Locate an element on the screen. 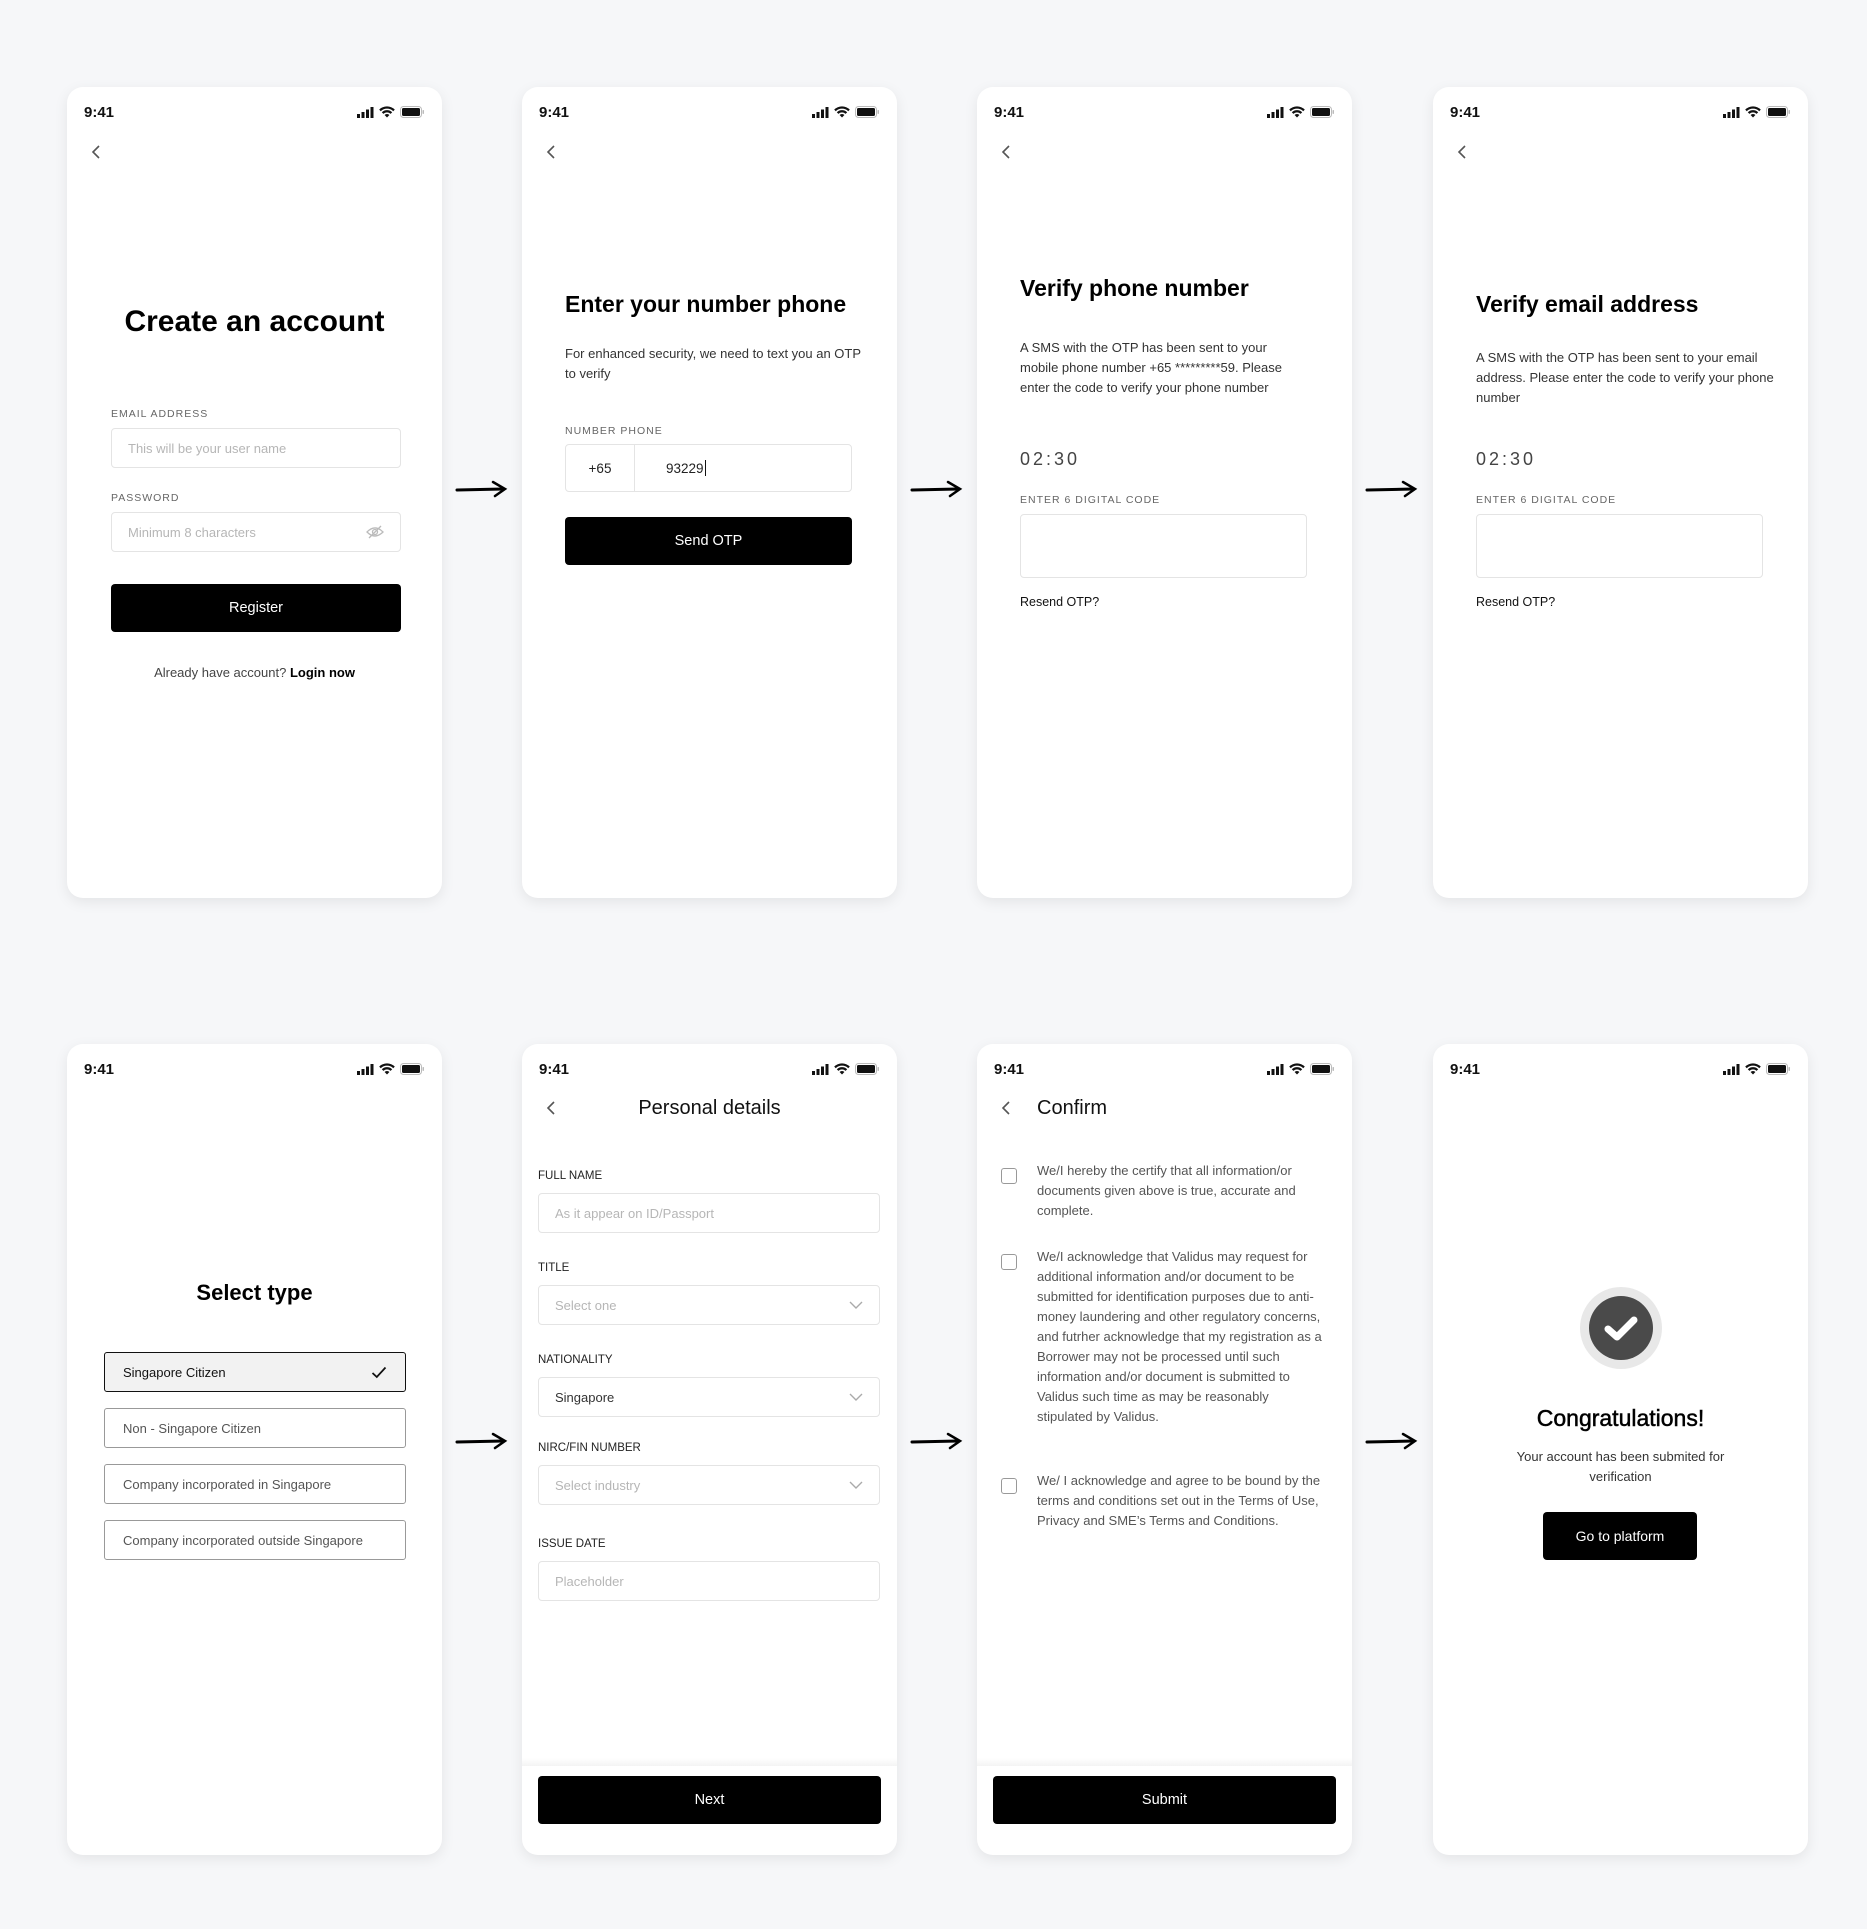 Image resolution: width=1867 pixels, height=1929 pixels. option-label: Company incorporated in Singapore is located at coordinates (227, 1484).